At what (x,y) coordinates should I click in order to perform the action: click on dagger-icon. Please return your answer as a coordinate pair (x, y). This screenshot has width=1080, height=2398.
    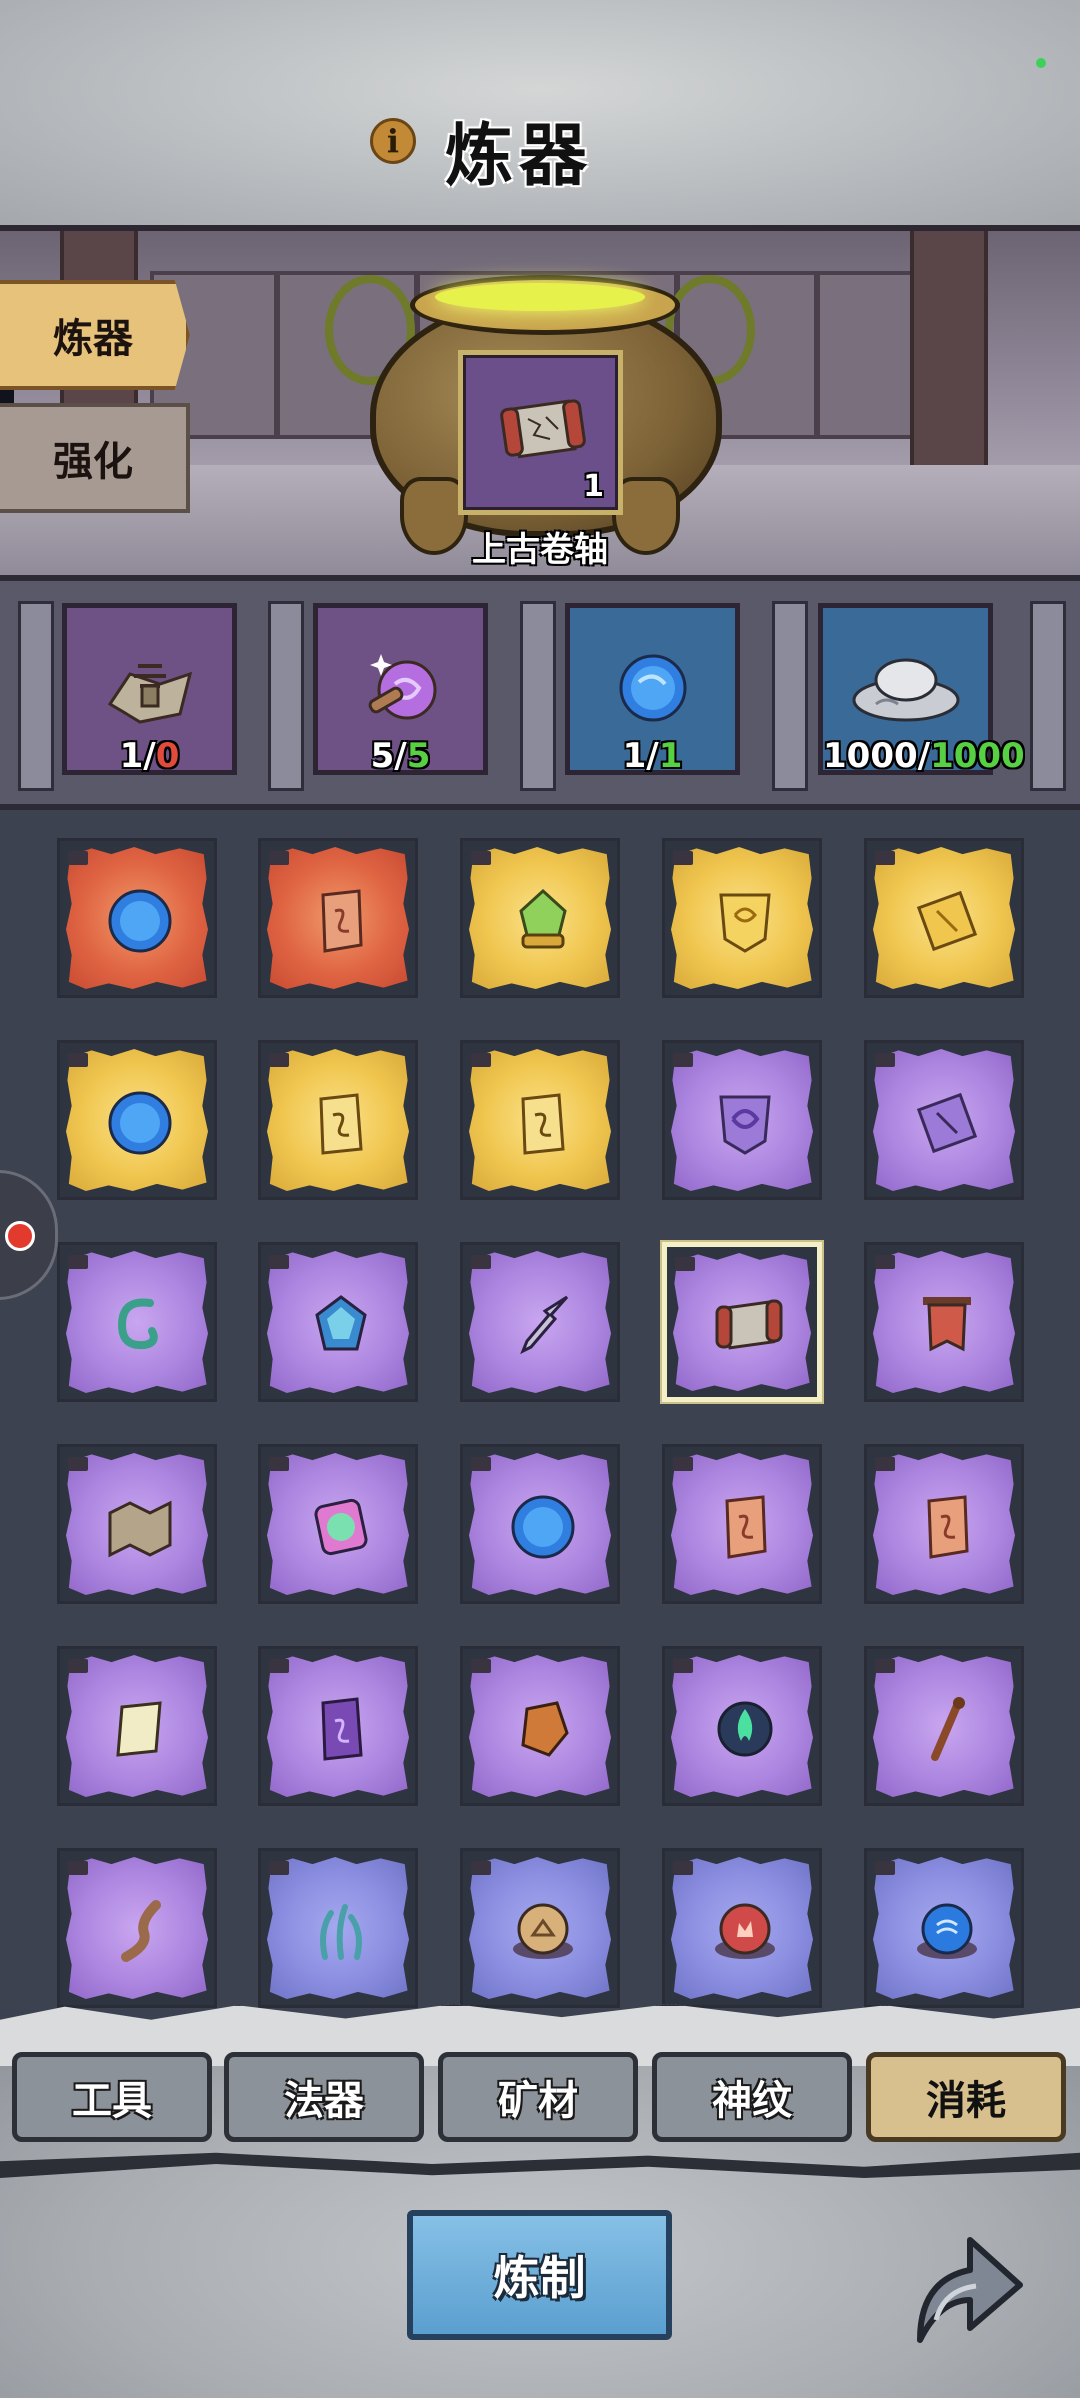
    Looking at the image, I should click on (544, 1325).